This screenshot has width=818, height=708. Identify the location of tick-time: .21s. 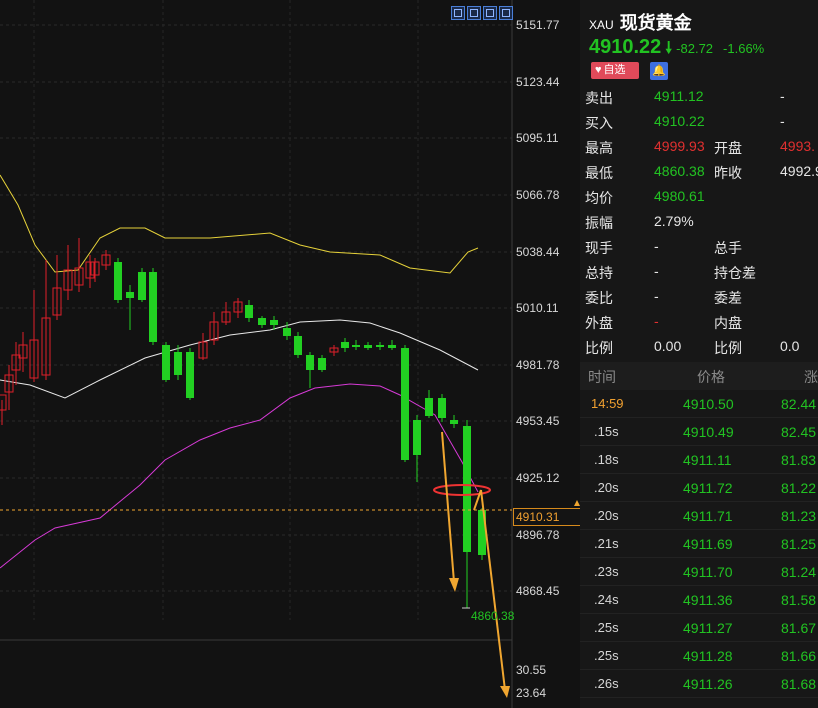
(606, 543).